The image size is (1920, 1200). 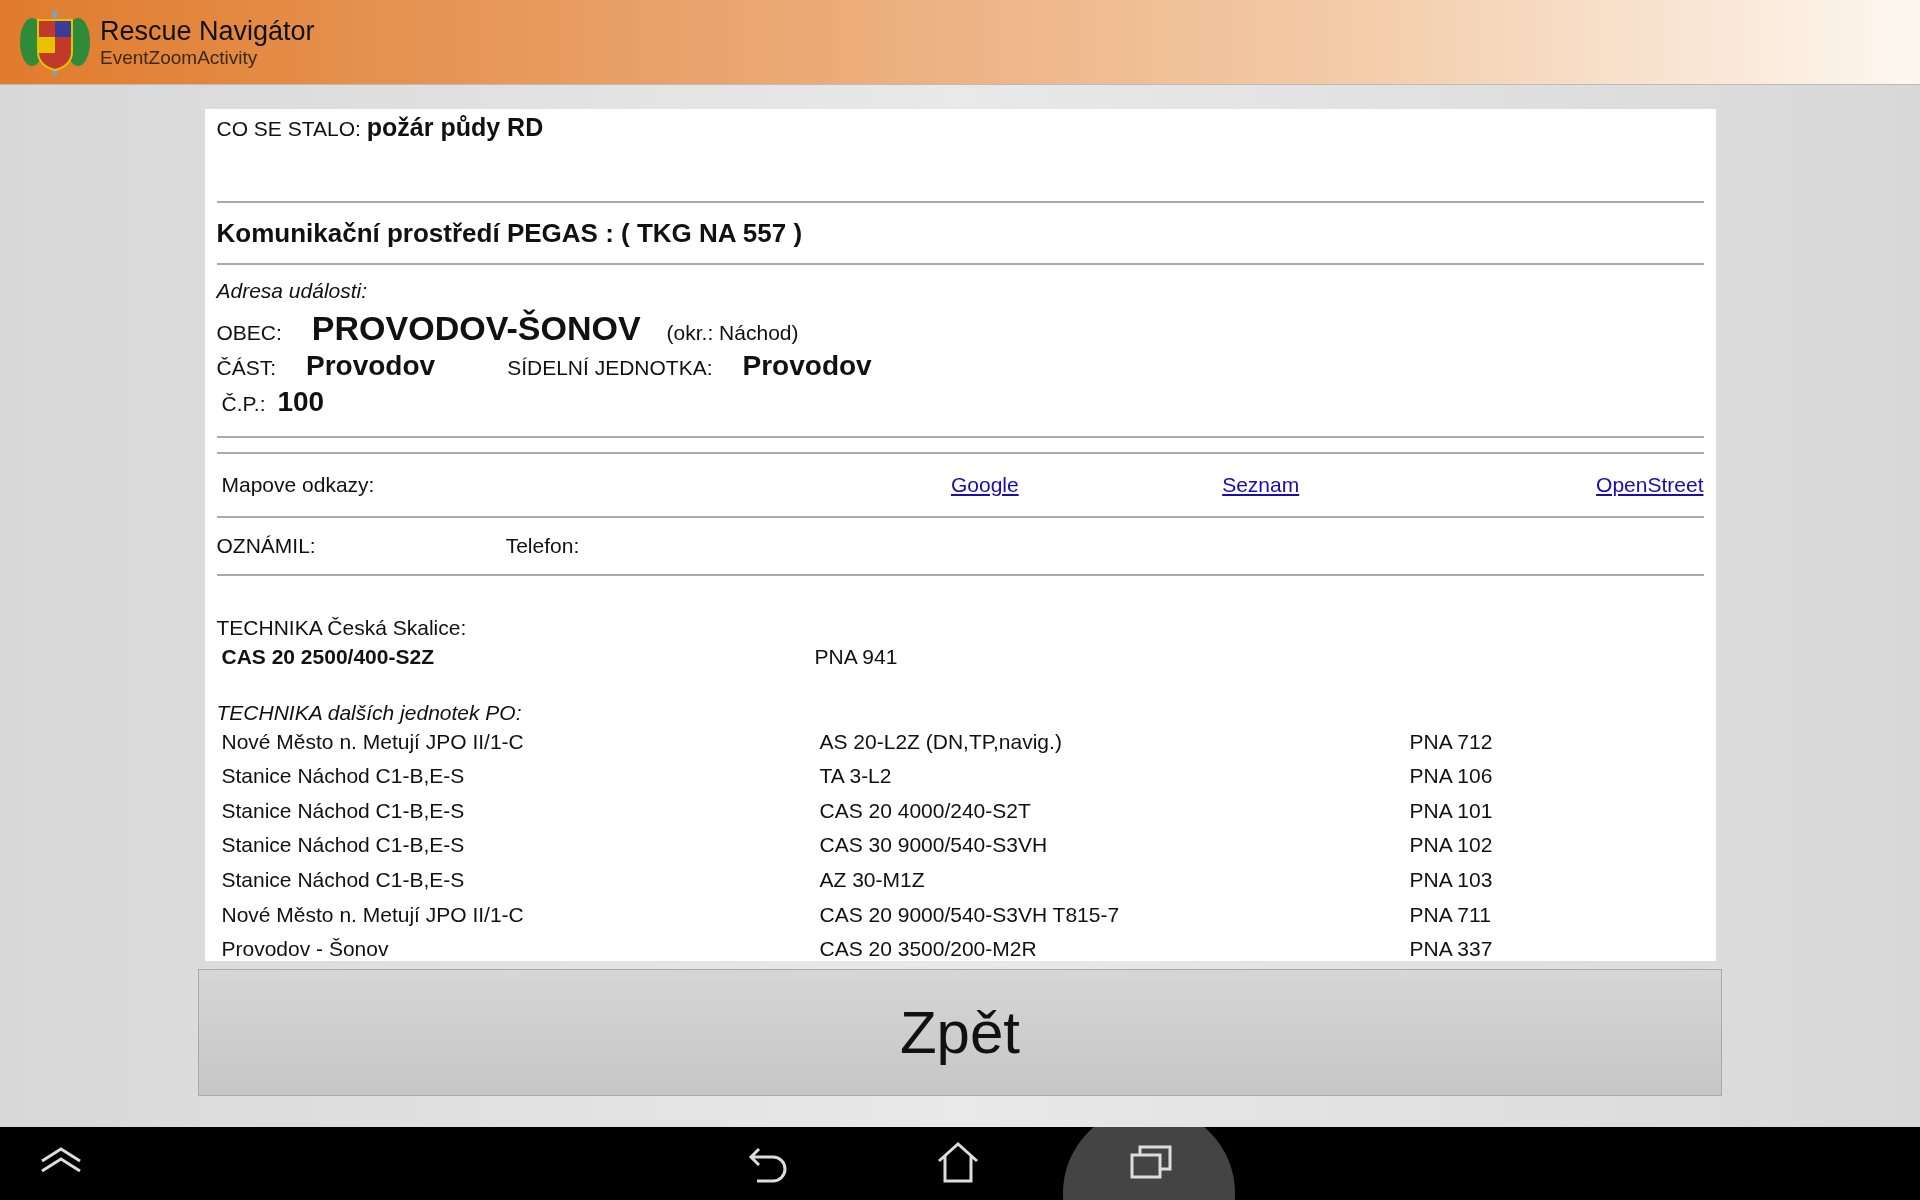 What do you see at coordinates (298, 485) in the screenshot?
I see `map-links-label: Mapove odkazy:` at bounding box center [298, 485].